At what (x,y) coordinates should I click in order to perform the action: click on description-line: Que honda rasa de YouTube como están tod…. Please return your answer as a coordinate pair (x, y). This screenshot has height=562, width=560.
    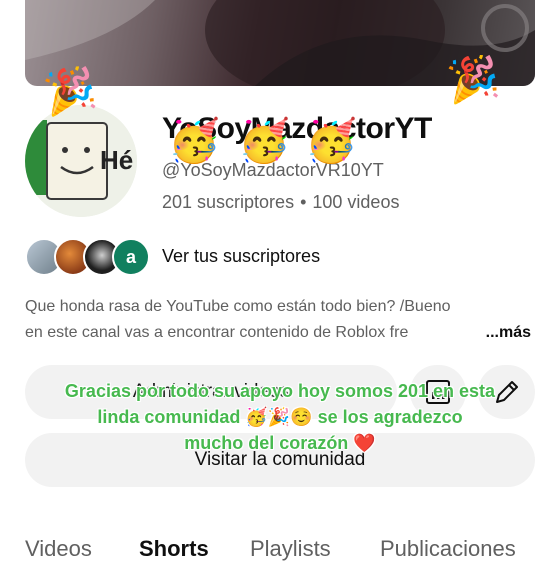
    Looking at the image, I should click on (238, 306).